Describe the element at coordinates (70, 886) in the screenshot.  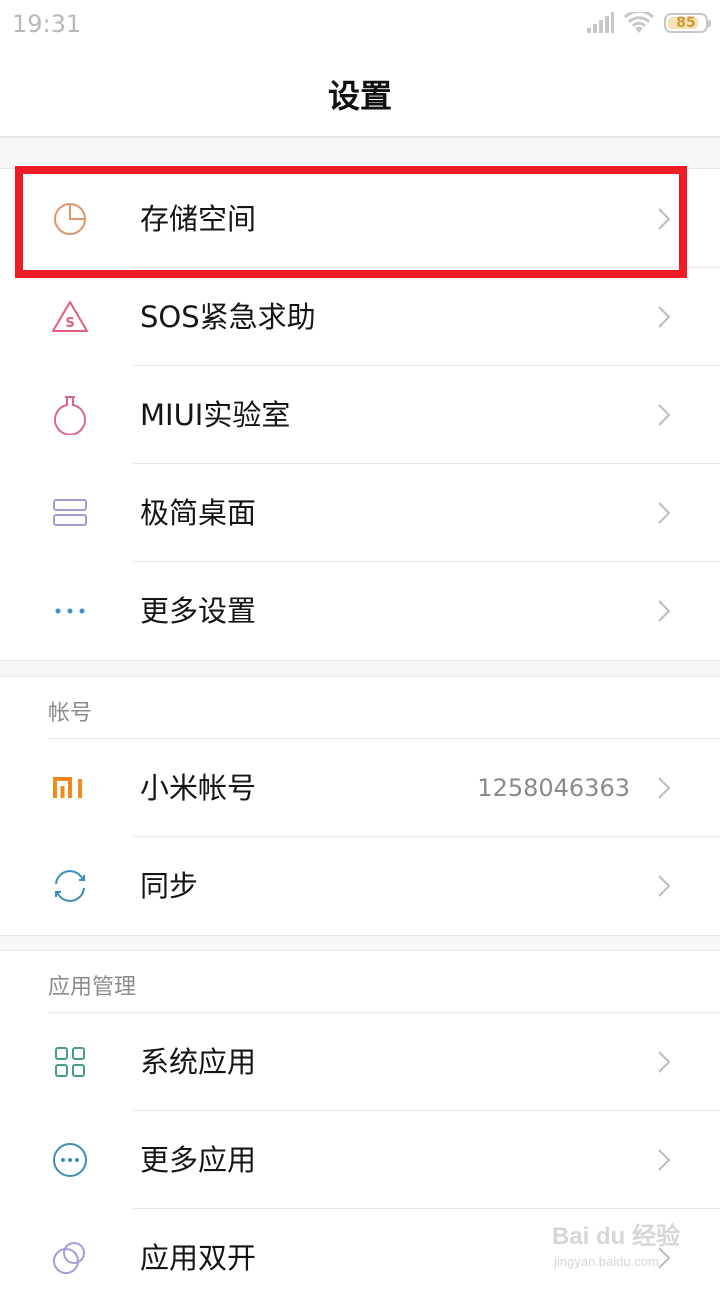
I see `sync-icon` at that location.